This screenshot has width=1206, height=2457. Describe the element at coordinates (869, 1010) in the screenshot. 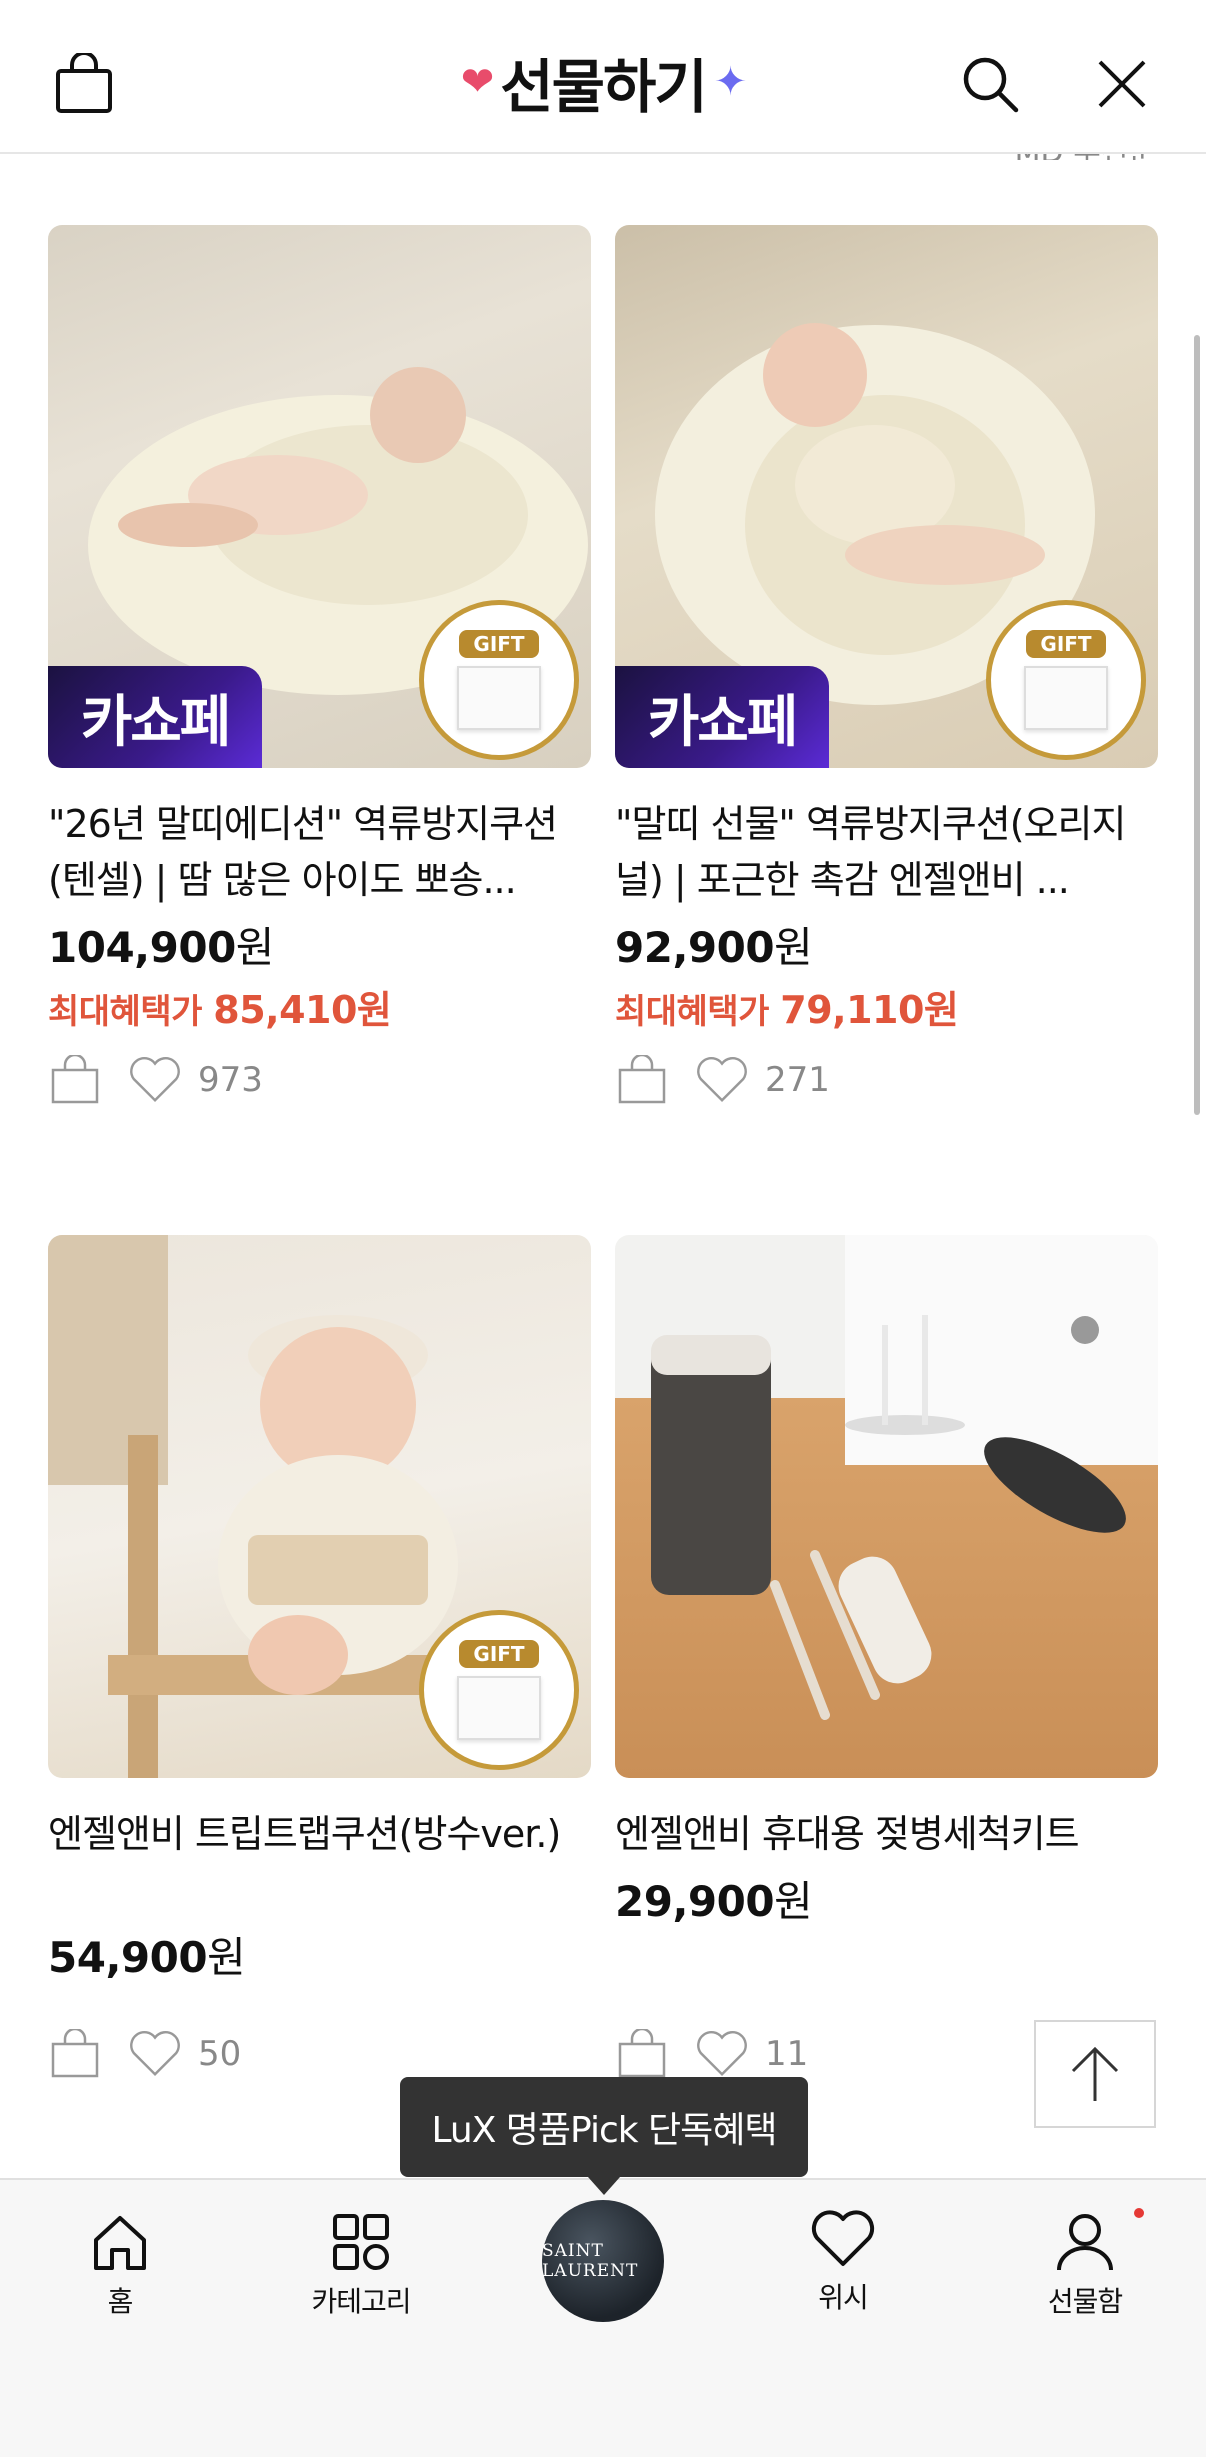

I see `benefit-value: 79,110원` at that location.